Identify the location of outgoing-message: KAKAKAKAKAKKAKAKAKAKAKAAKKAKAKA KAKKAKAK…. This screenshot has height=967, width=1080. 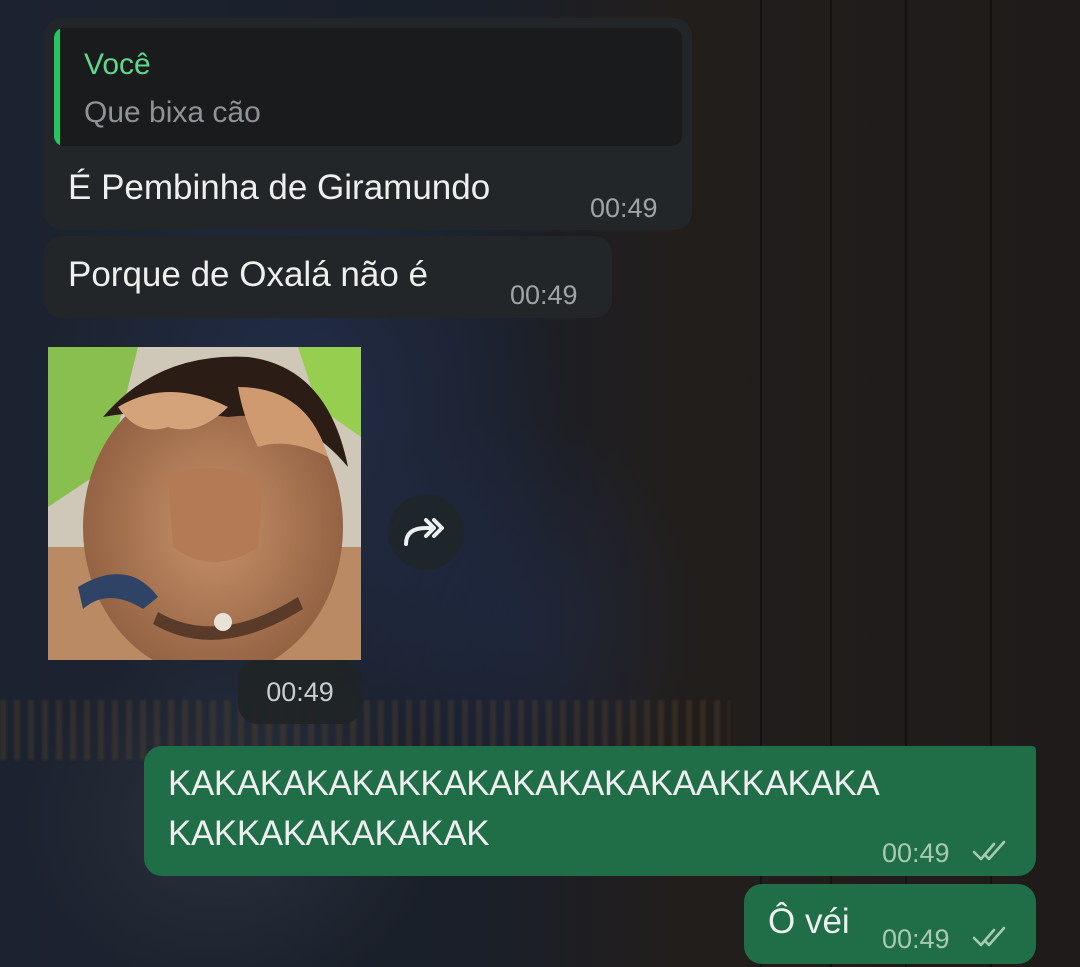
(590, 811).